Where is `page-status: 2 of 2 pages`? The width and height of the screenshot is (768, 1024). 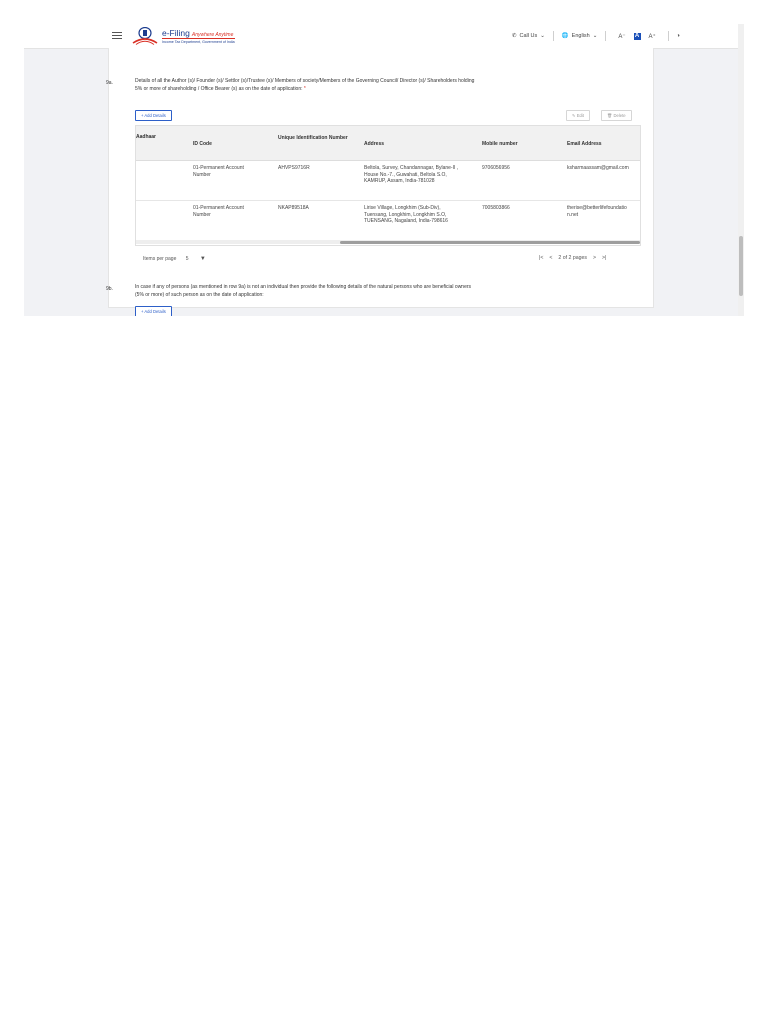
page-status: 2 of 2 pages is located at coordinates (572, 258).